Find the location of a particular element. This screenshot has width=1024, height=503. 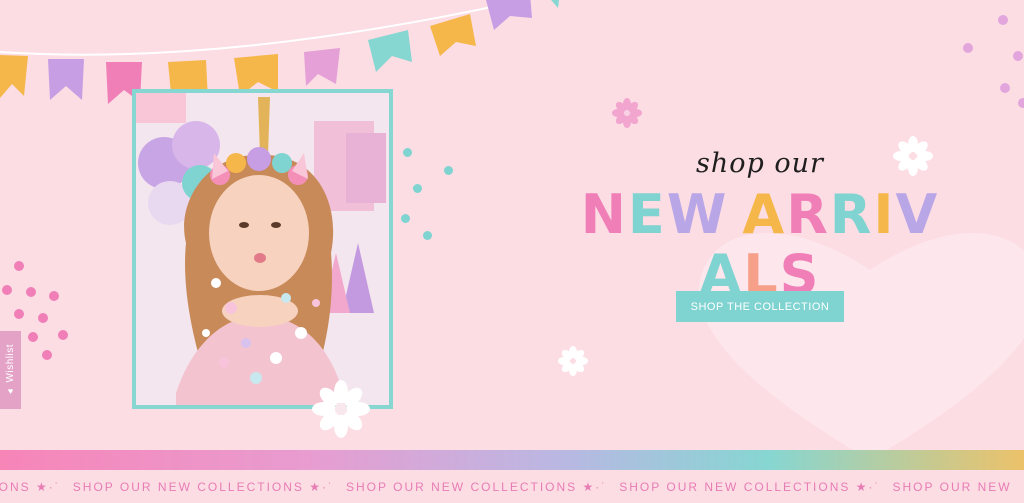

headline-letter is located at coordinates (735, 215).